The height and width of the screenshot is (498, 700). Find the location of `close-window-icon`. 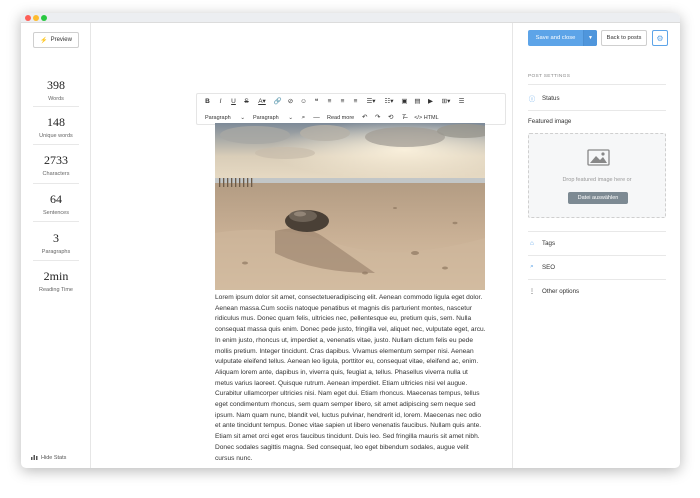

close-window-icon is located at coordinates (28, 18).